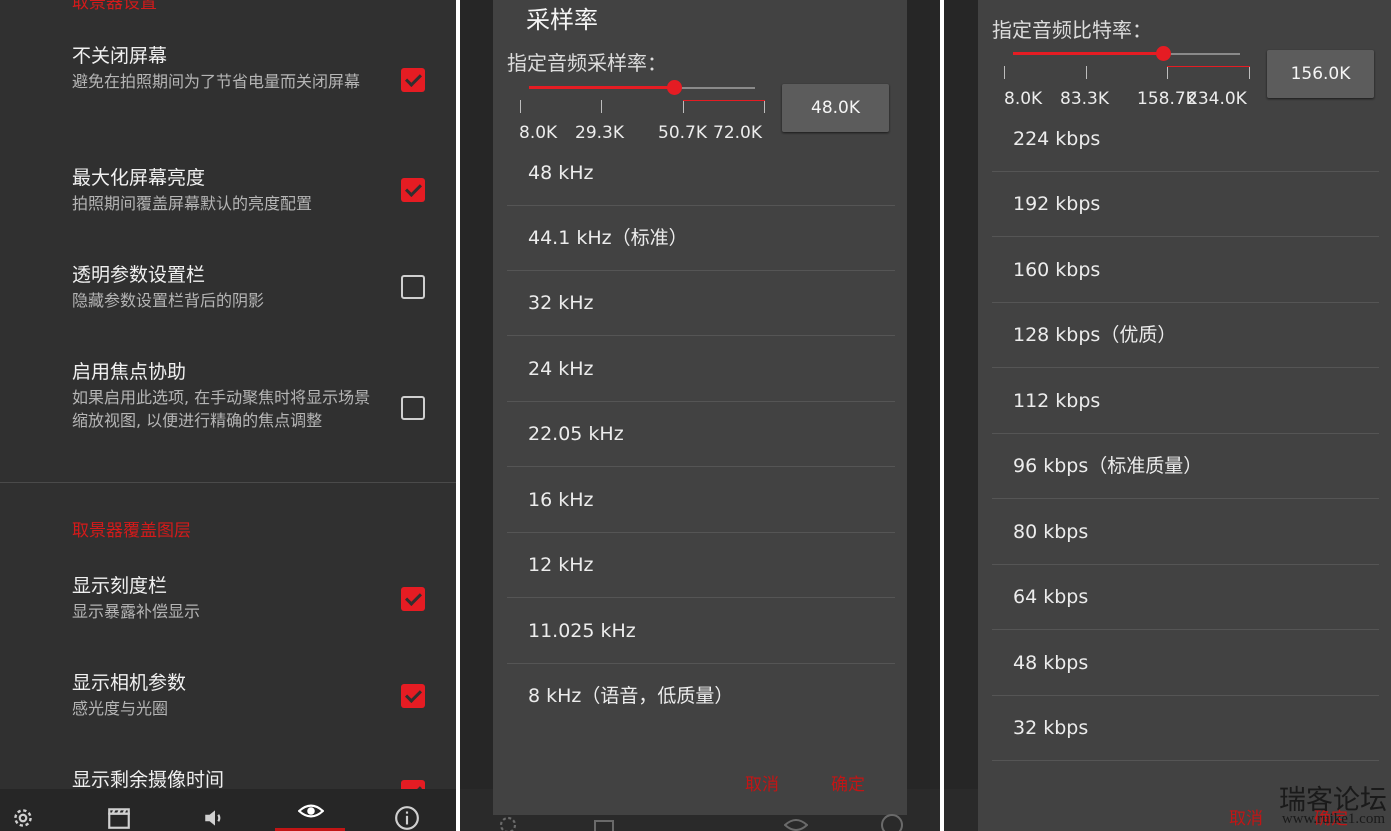 Image resolution: width=1391 pixels, height=831 pixels. What do you see at coordinates (561, 500) in the screenshot?
I see `option-label: 16 kHz` at bounding box center [561, 500].